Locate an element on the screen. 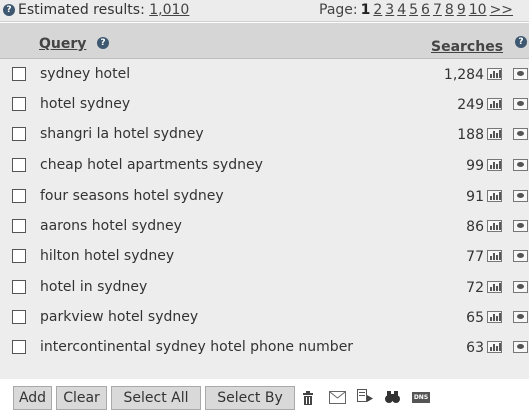 The height and width of the screenshot is (413, 529). query-help-icon: ? is located at coordinates (103, 43).